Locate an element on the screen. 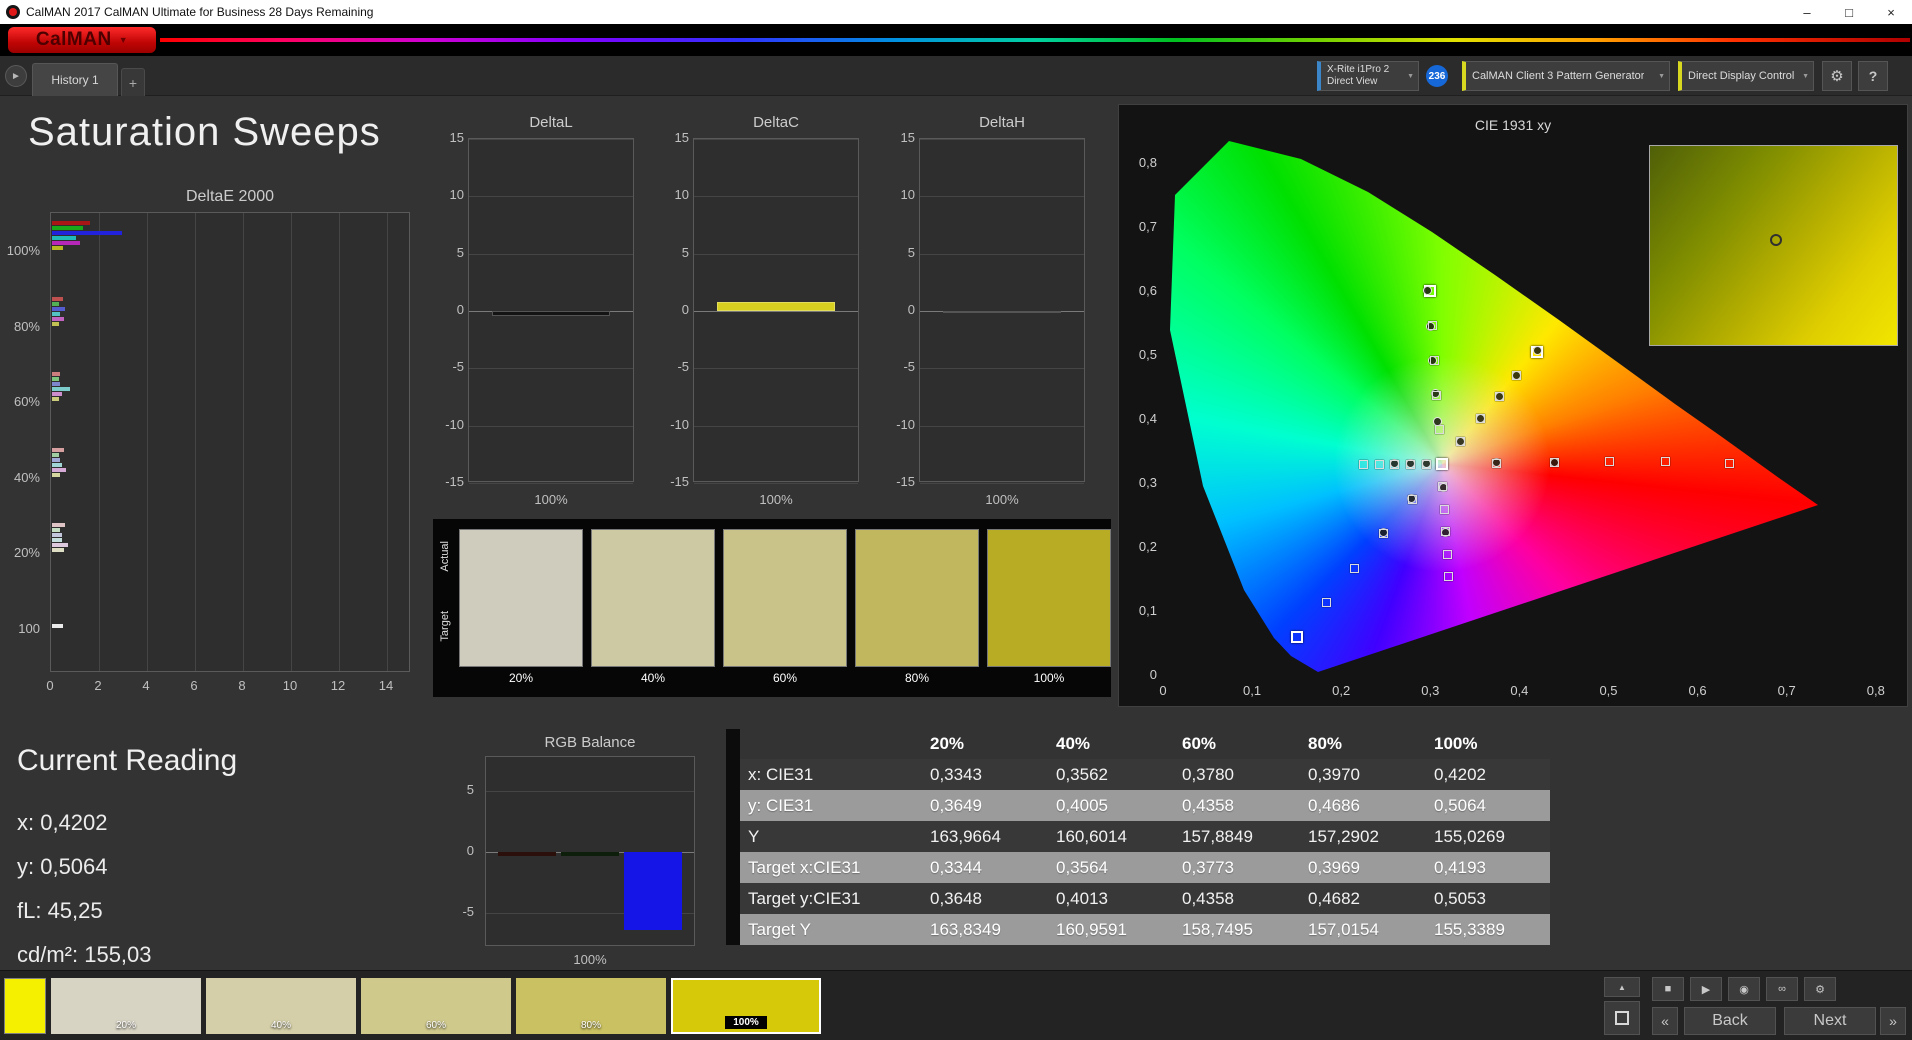 Image resolution: width=1912 pixels, height=1040 pixels. table-cell: 157,8849 is located at coordinates (1217, 836).